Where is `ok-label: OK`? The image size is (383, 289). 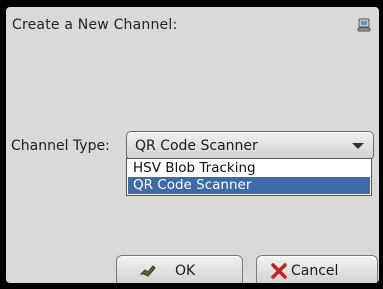 ok-label: OK is located at coordinates (185, 271).